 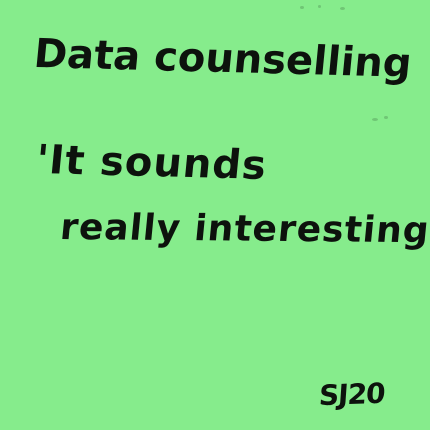 I want to click on quote-line-1: 'It sounds, so click(x=151, y=163).